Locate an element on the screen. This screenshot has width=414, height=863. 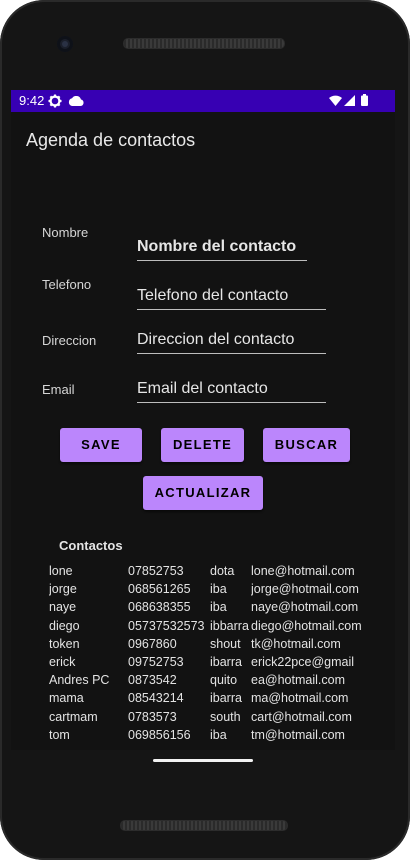
email-label: Email is located at coordinates (58, 389).